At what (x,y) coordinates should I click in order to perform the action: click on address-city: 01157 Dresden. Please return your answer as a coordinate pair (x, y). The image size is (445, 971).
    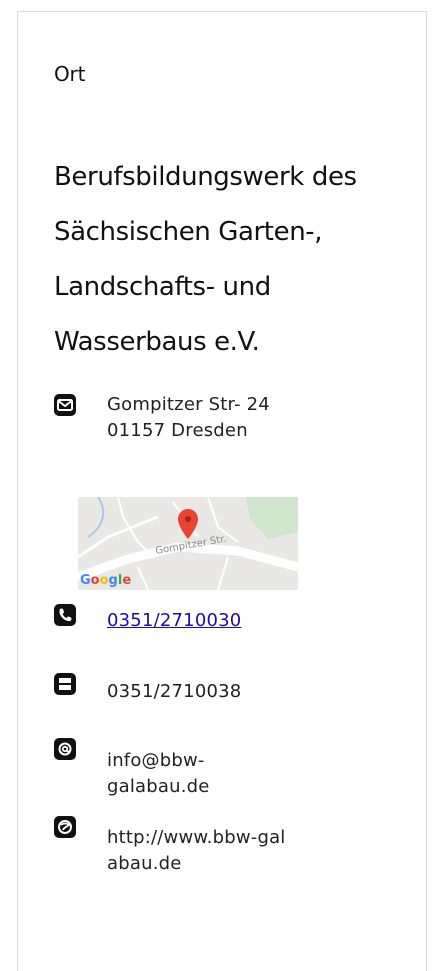
    Looking at the image, I should click on (177, 430).